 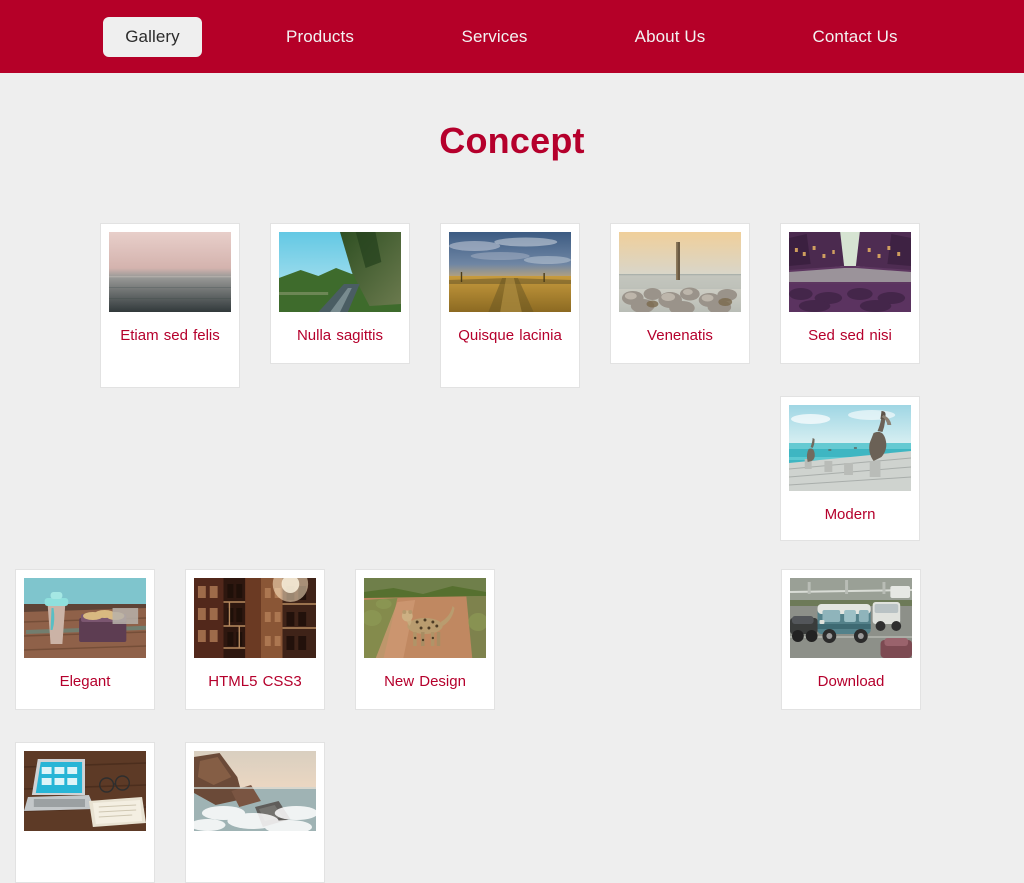 I want to click on gallery-card: Quisque lacinia, so click(x=510, y=305).